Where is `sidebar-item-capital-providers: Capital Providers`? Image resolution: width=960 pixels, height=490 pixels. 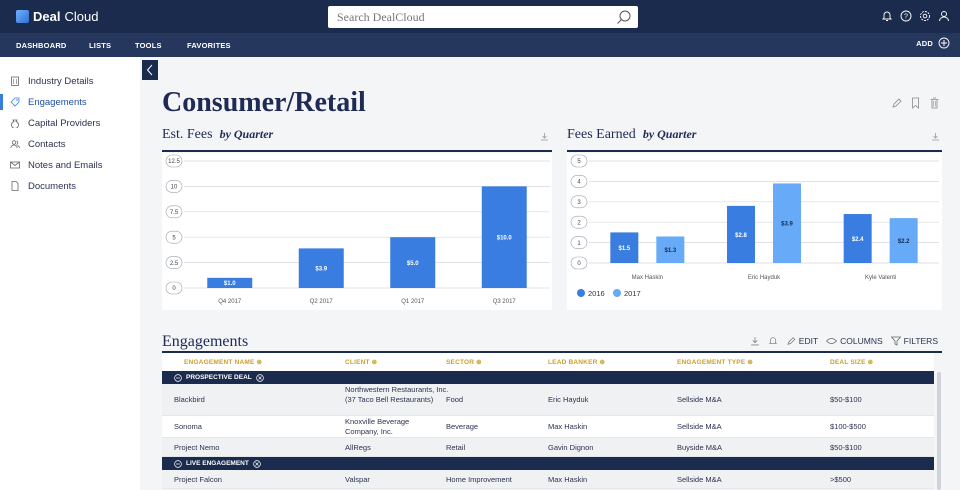
sidebar-item-capital-providers: Capital Providers is located at coordinates (55, 123).